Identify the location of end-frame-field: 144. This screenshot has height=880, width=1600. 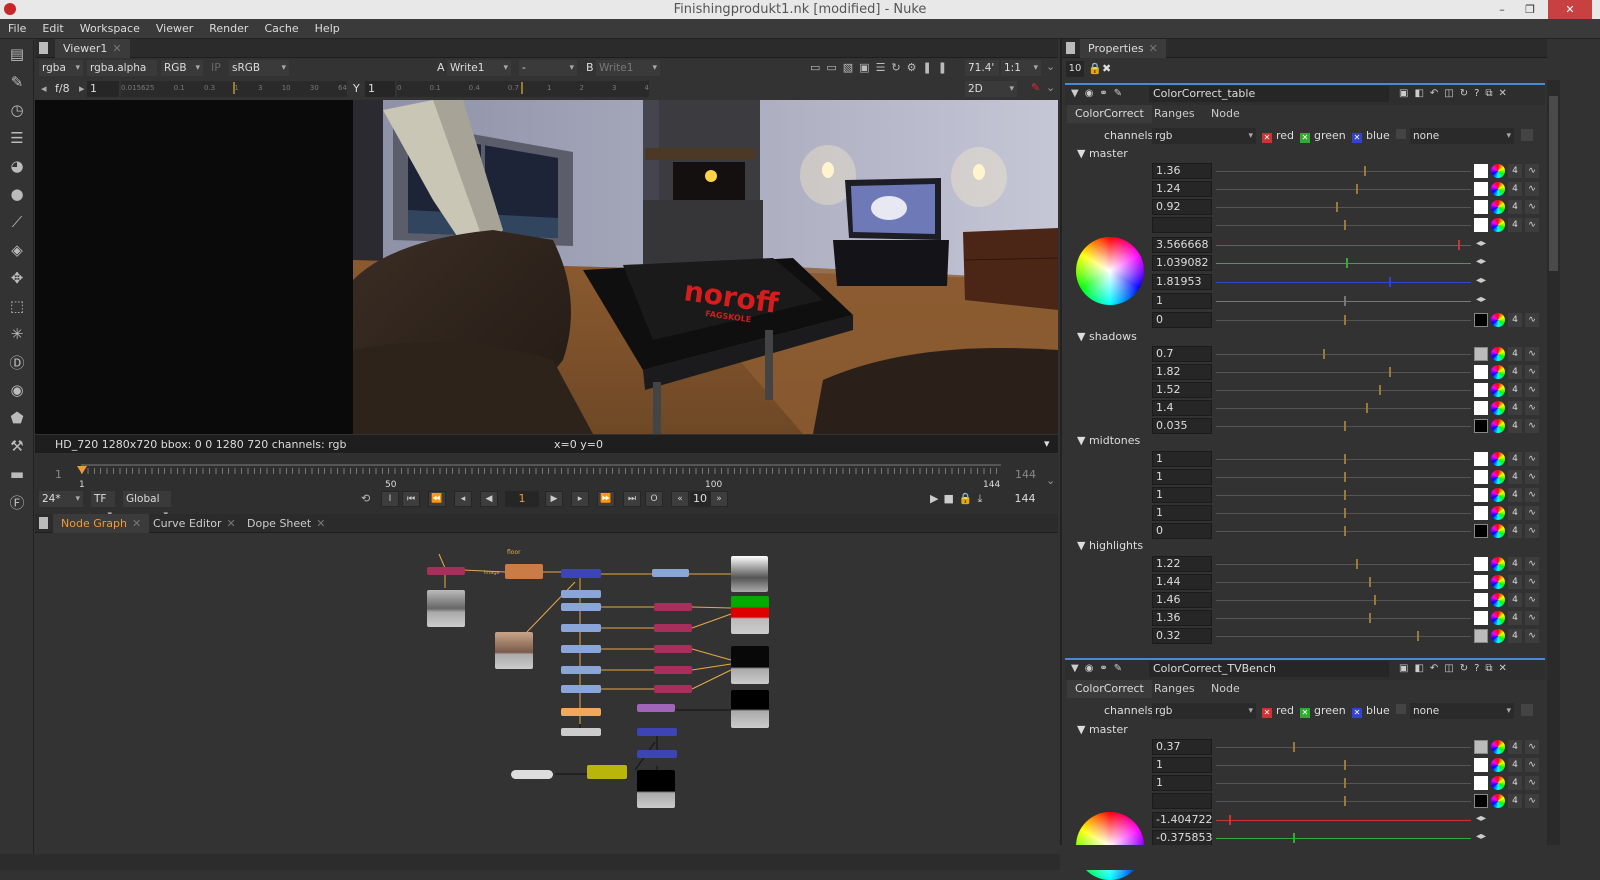
(1025, 499).